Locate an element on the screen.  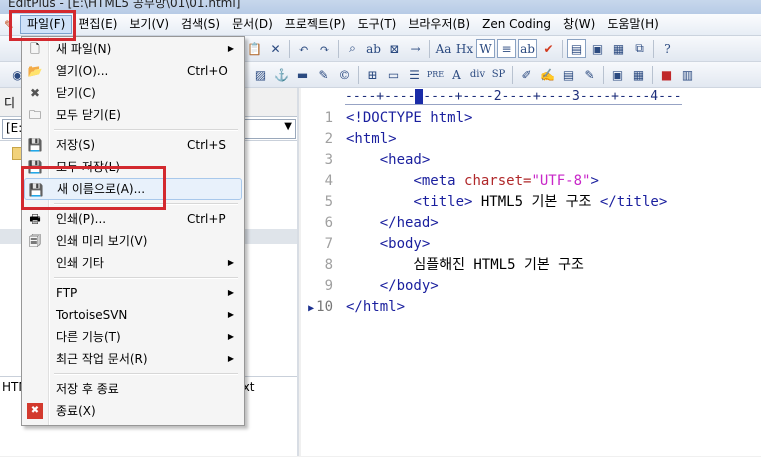
copyright-icon: © is located at coordinates (344, 74).